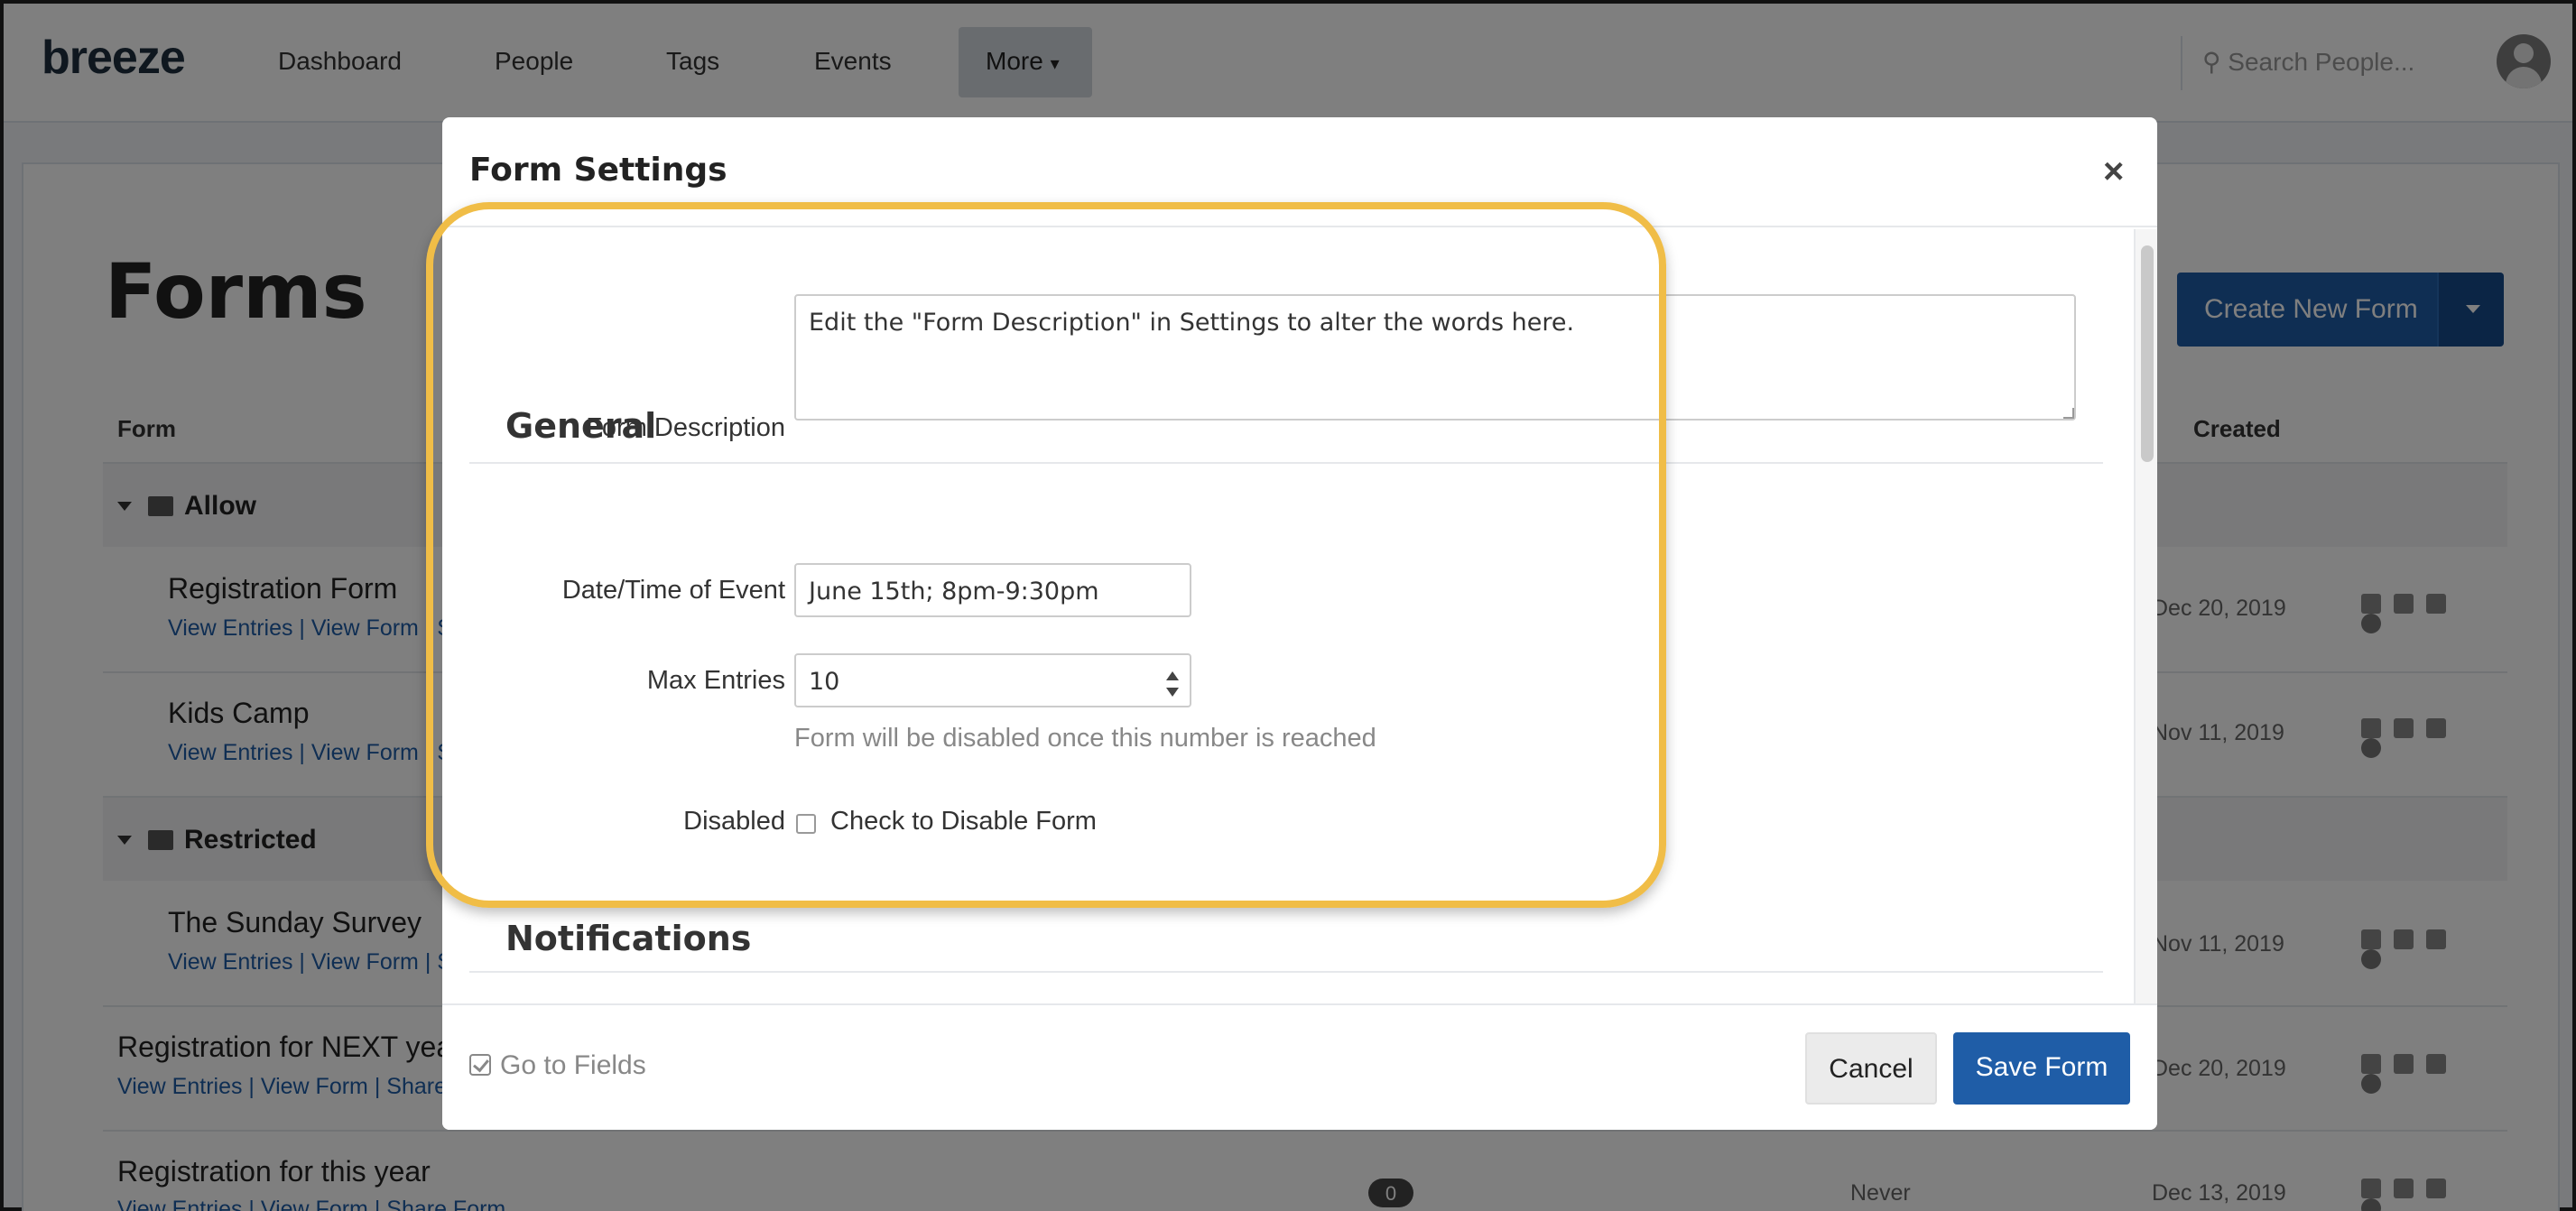 This screenshot has width=2576, height=1211. What do you see at coordinates (1871, 1068) in the screenshot?
I see `cancel-button: Cancel` at bounding box center [1871, 1068].